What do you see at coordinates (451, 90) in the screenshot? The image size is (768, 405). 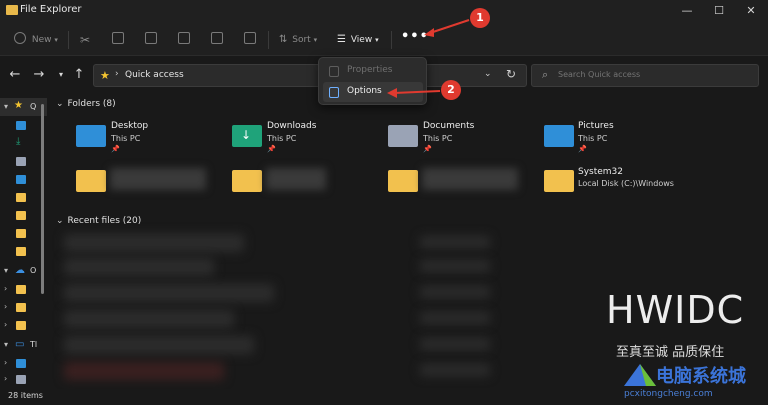 I see `annotation-badge-2: 2` at bounding box center [451, 90].